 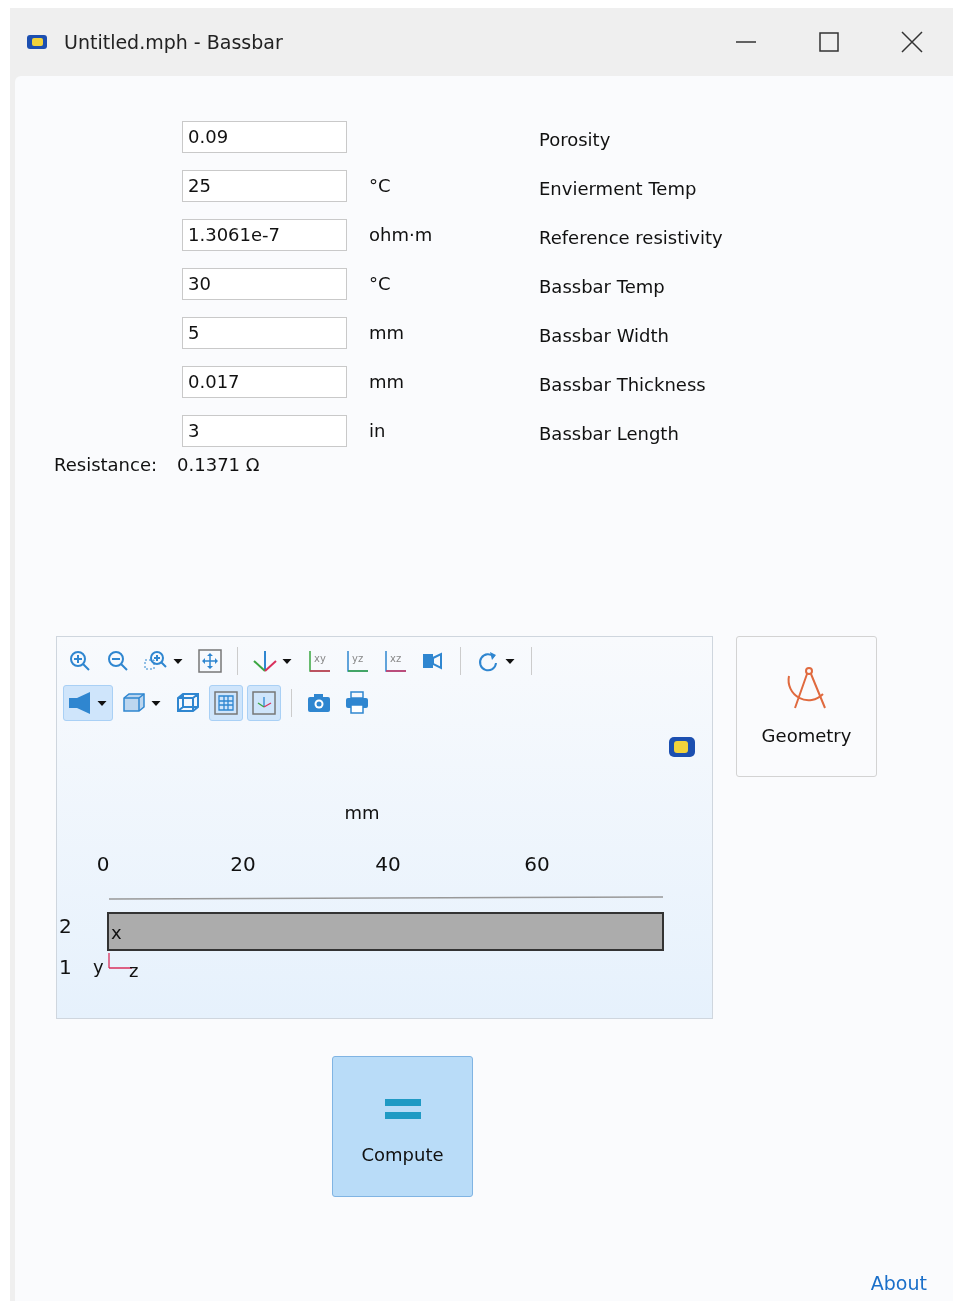 What do you see at coordinates (911, 42) in the screenshot?
I see `close-icon` at bounding box center [911, 42].